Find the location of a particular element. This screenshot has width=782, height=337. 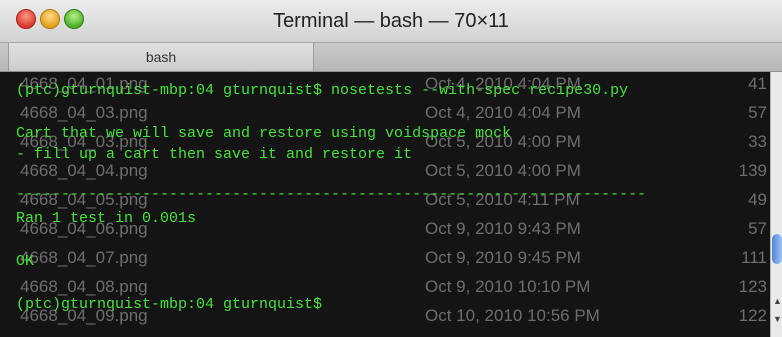

ghost-file-name: 4668_04_04.png is located at coordinates (84, 170).